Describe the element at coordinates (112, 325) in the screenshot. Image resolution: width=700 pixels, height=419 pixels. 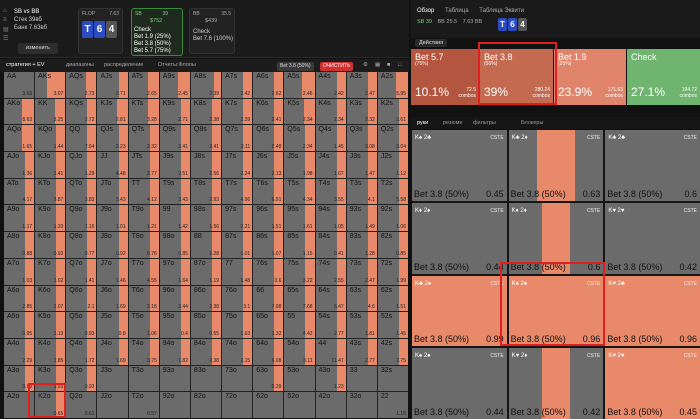
I see `matrix-cell: J5o 0.8` at that location.